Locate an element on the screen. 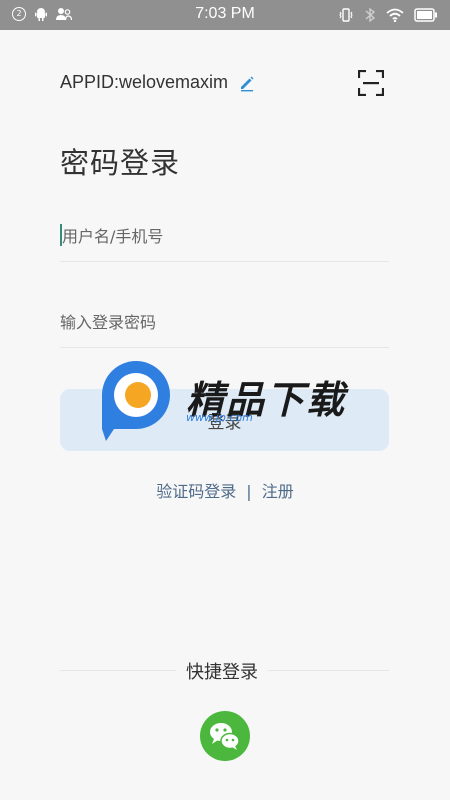 The image size is (450, 800). battery-icon is located at coordinates (425, 15).